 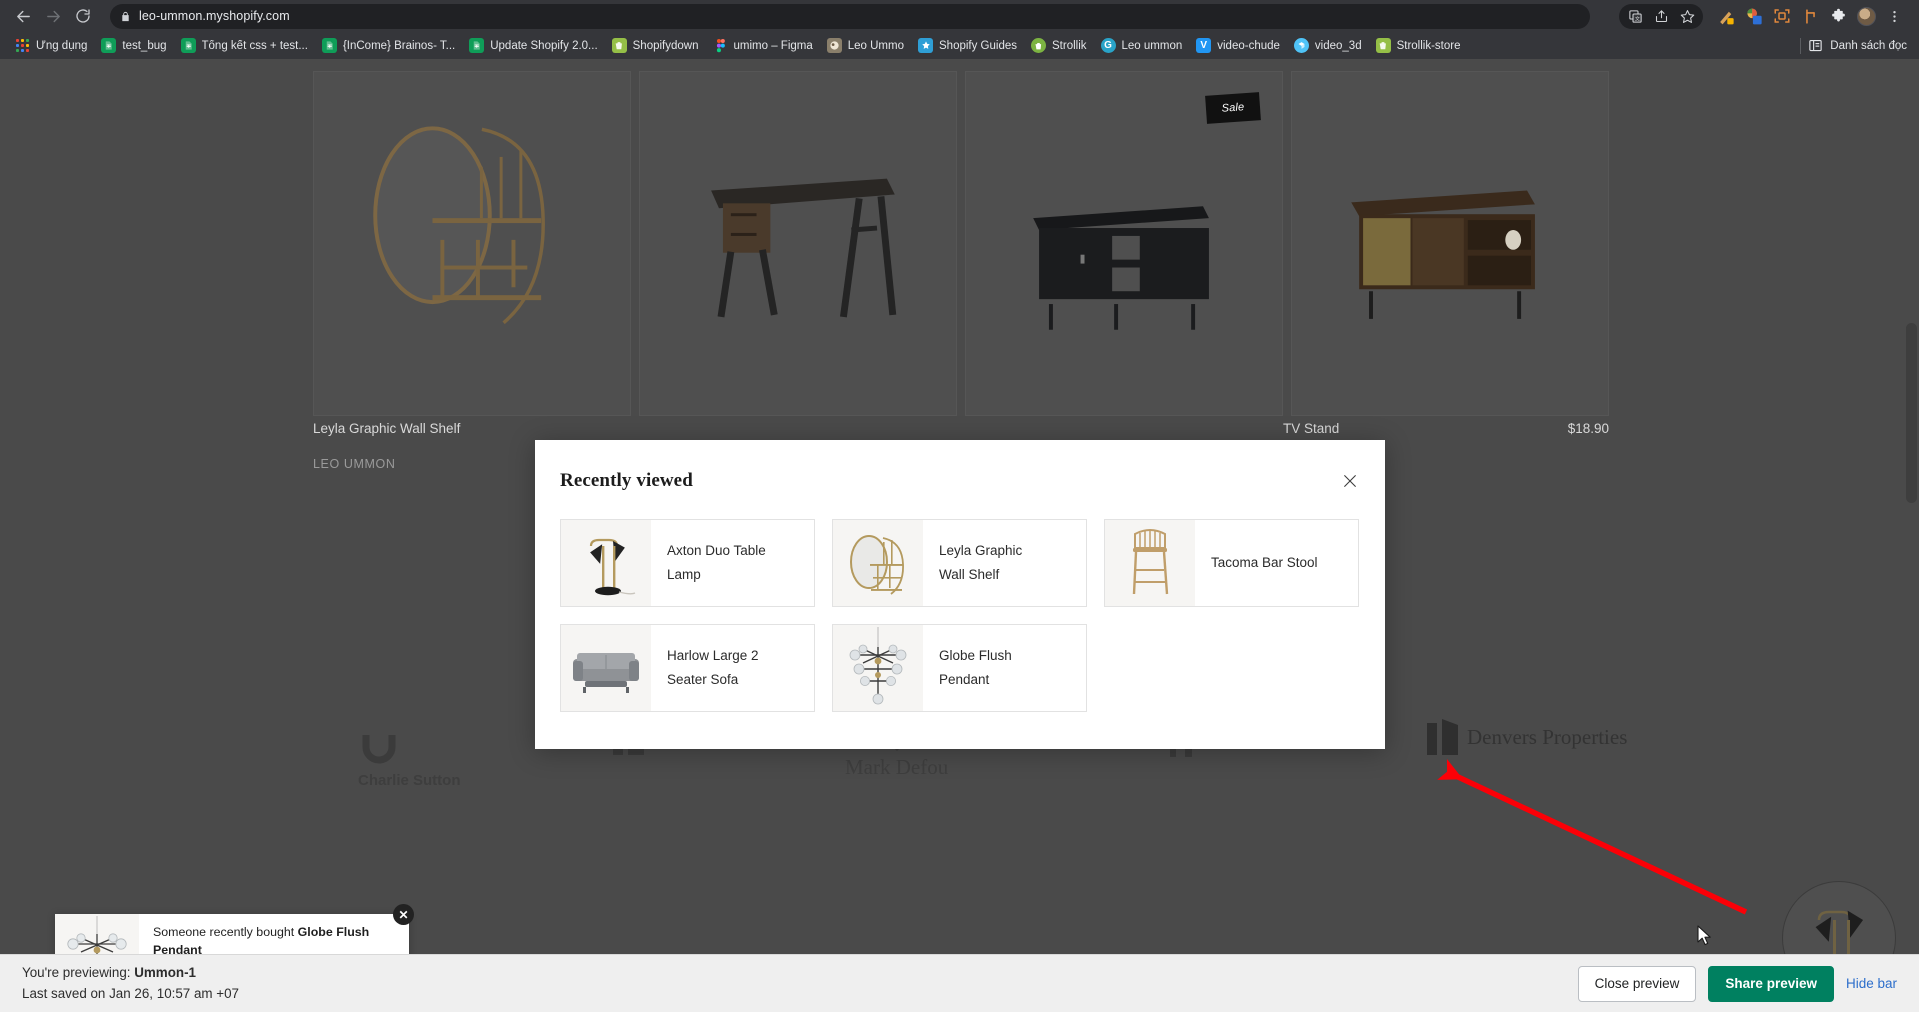 I want to click on recently-viewed-item: Leyla Graphic Wall Shelf, so click(x=959, y=563).